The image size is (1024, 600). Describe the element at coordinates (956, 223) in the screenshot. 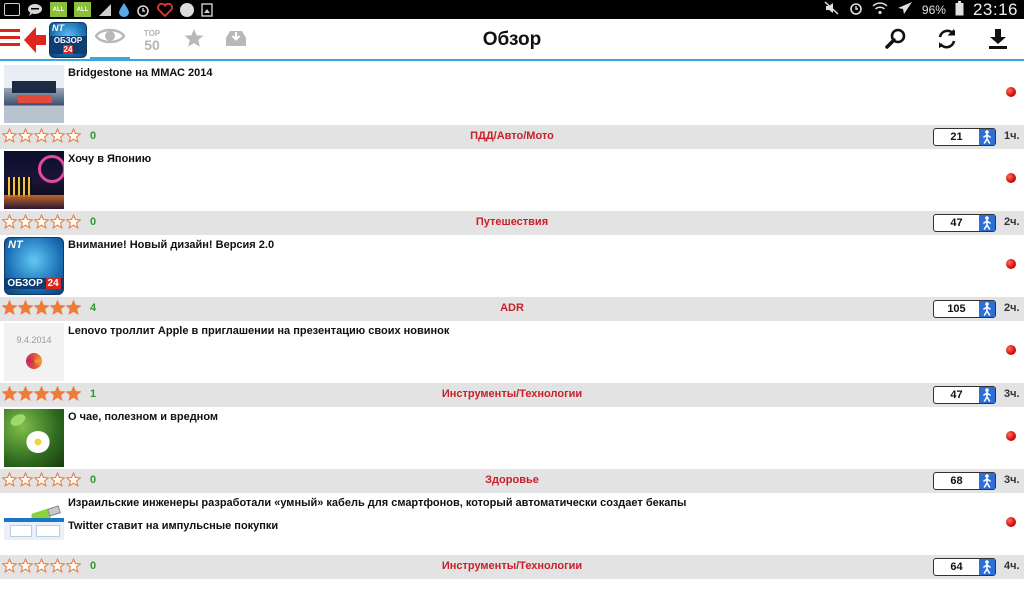

I see `views-count: 47` at that location.